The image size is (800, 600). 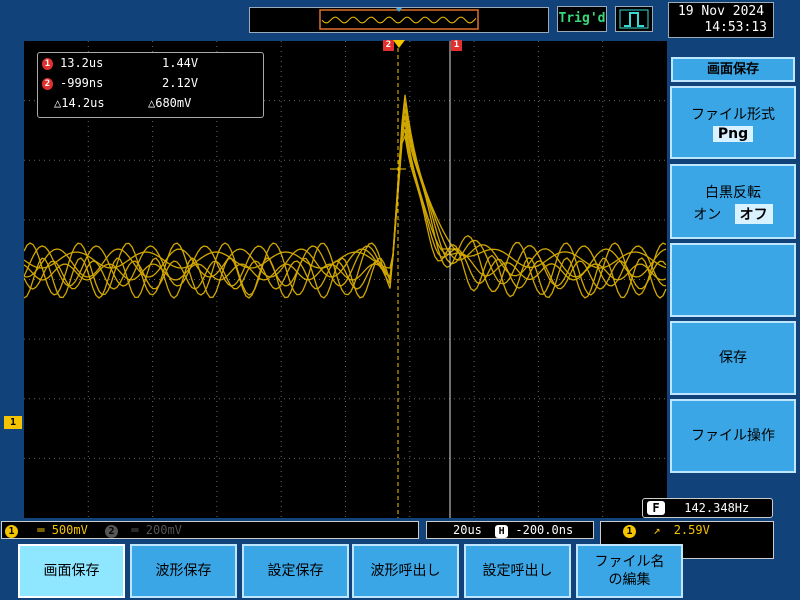 I want to click on cursor-2-badge: 2, so click(x=47, y=84).